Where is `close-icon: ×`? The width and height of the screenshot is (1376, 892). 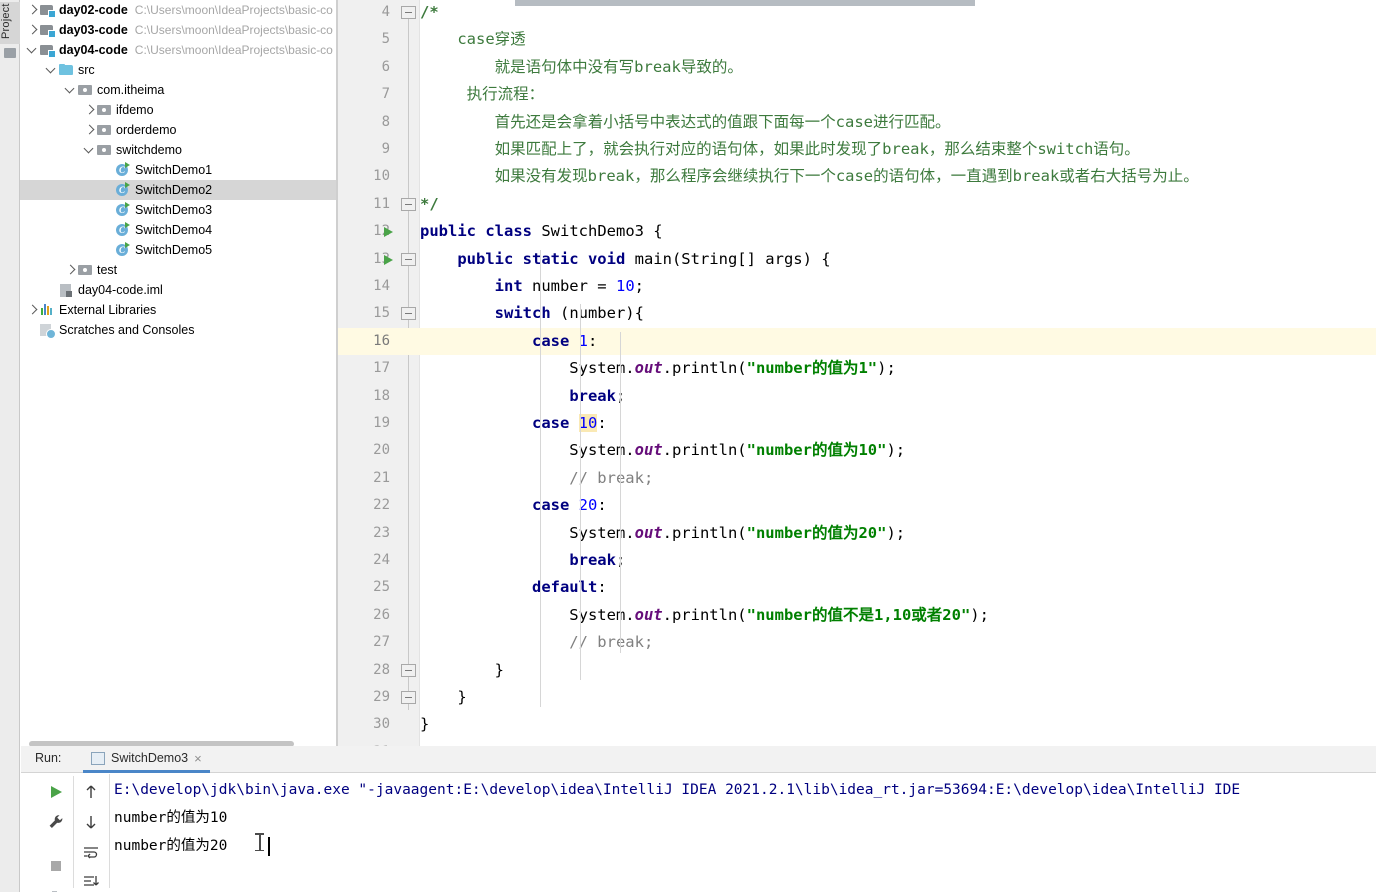 close-icon: × is located at coordinates (198, 758).